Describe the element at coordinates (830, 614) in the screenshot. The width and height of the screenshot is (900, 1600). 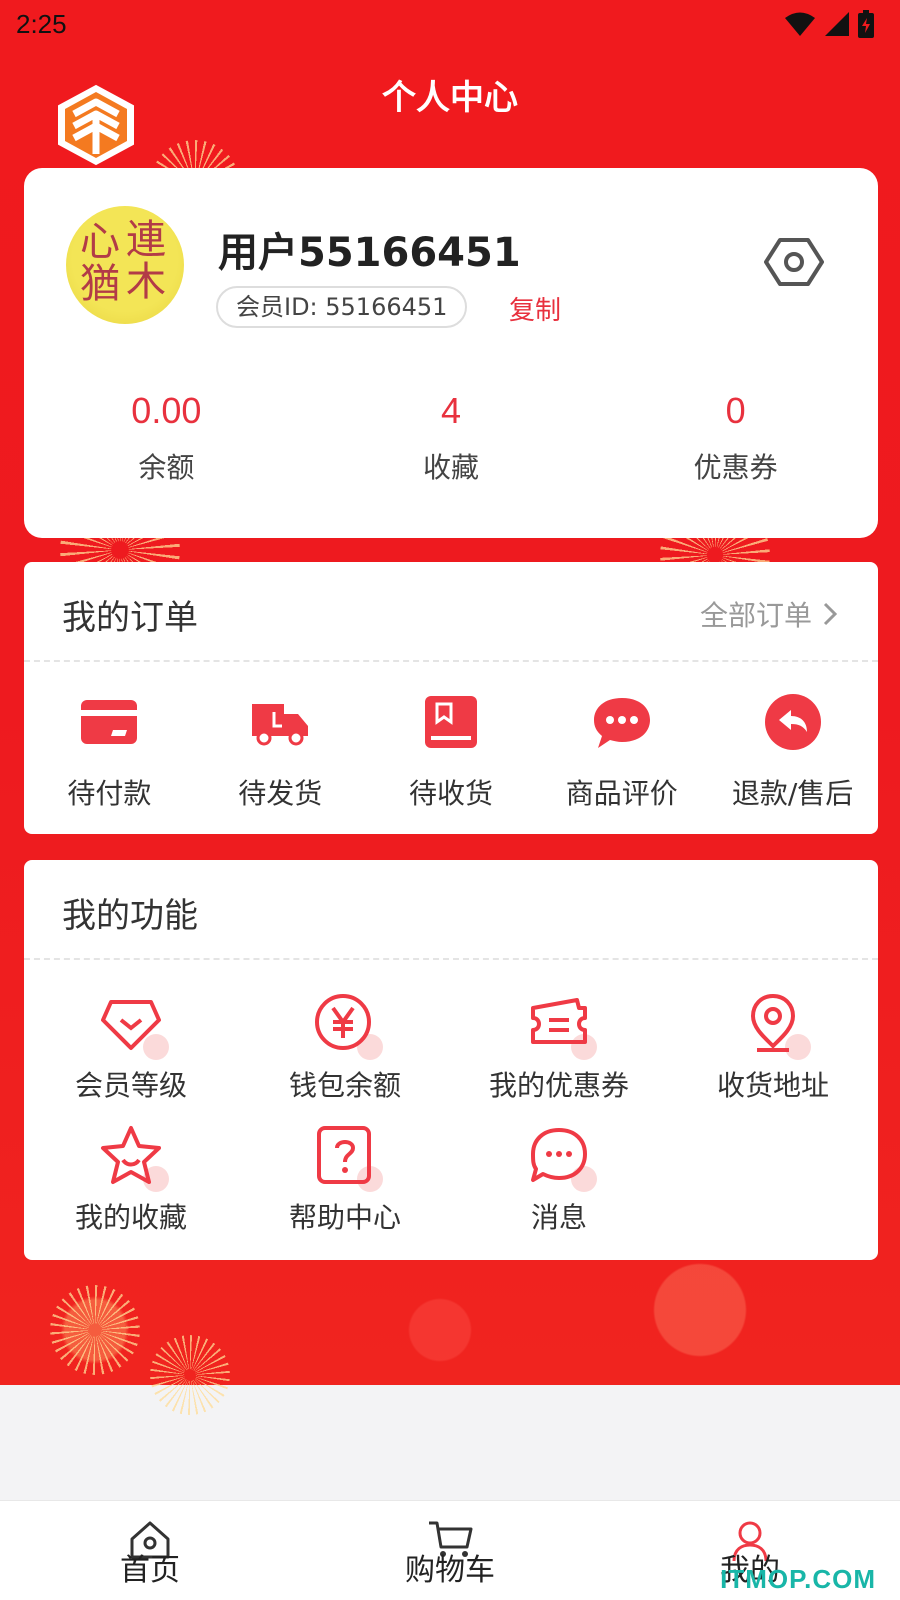
I see `chevron-right-icon` at that location.